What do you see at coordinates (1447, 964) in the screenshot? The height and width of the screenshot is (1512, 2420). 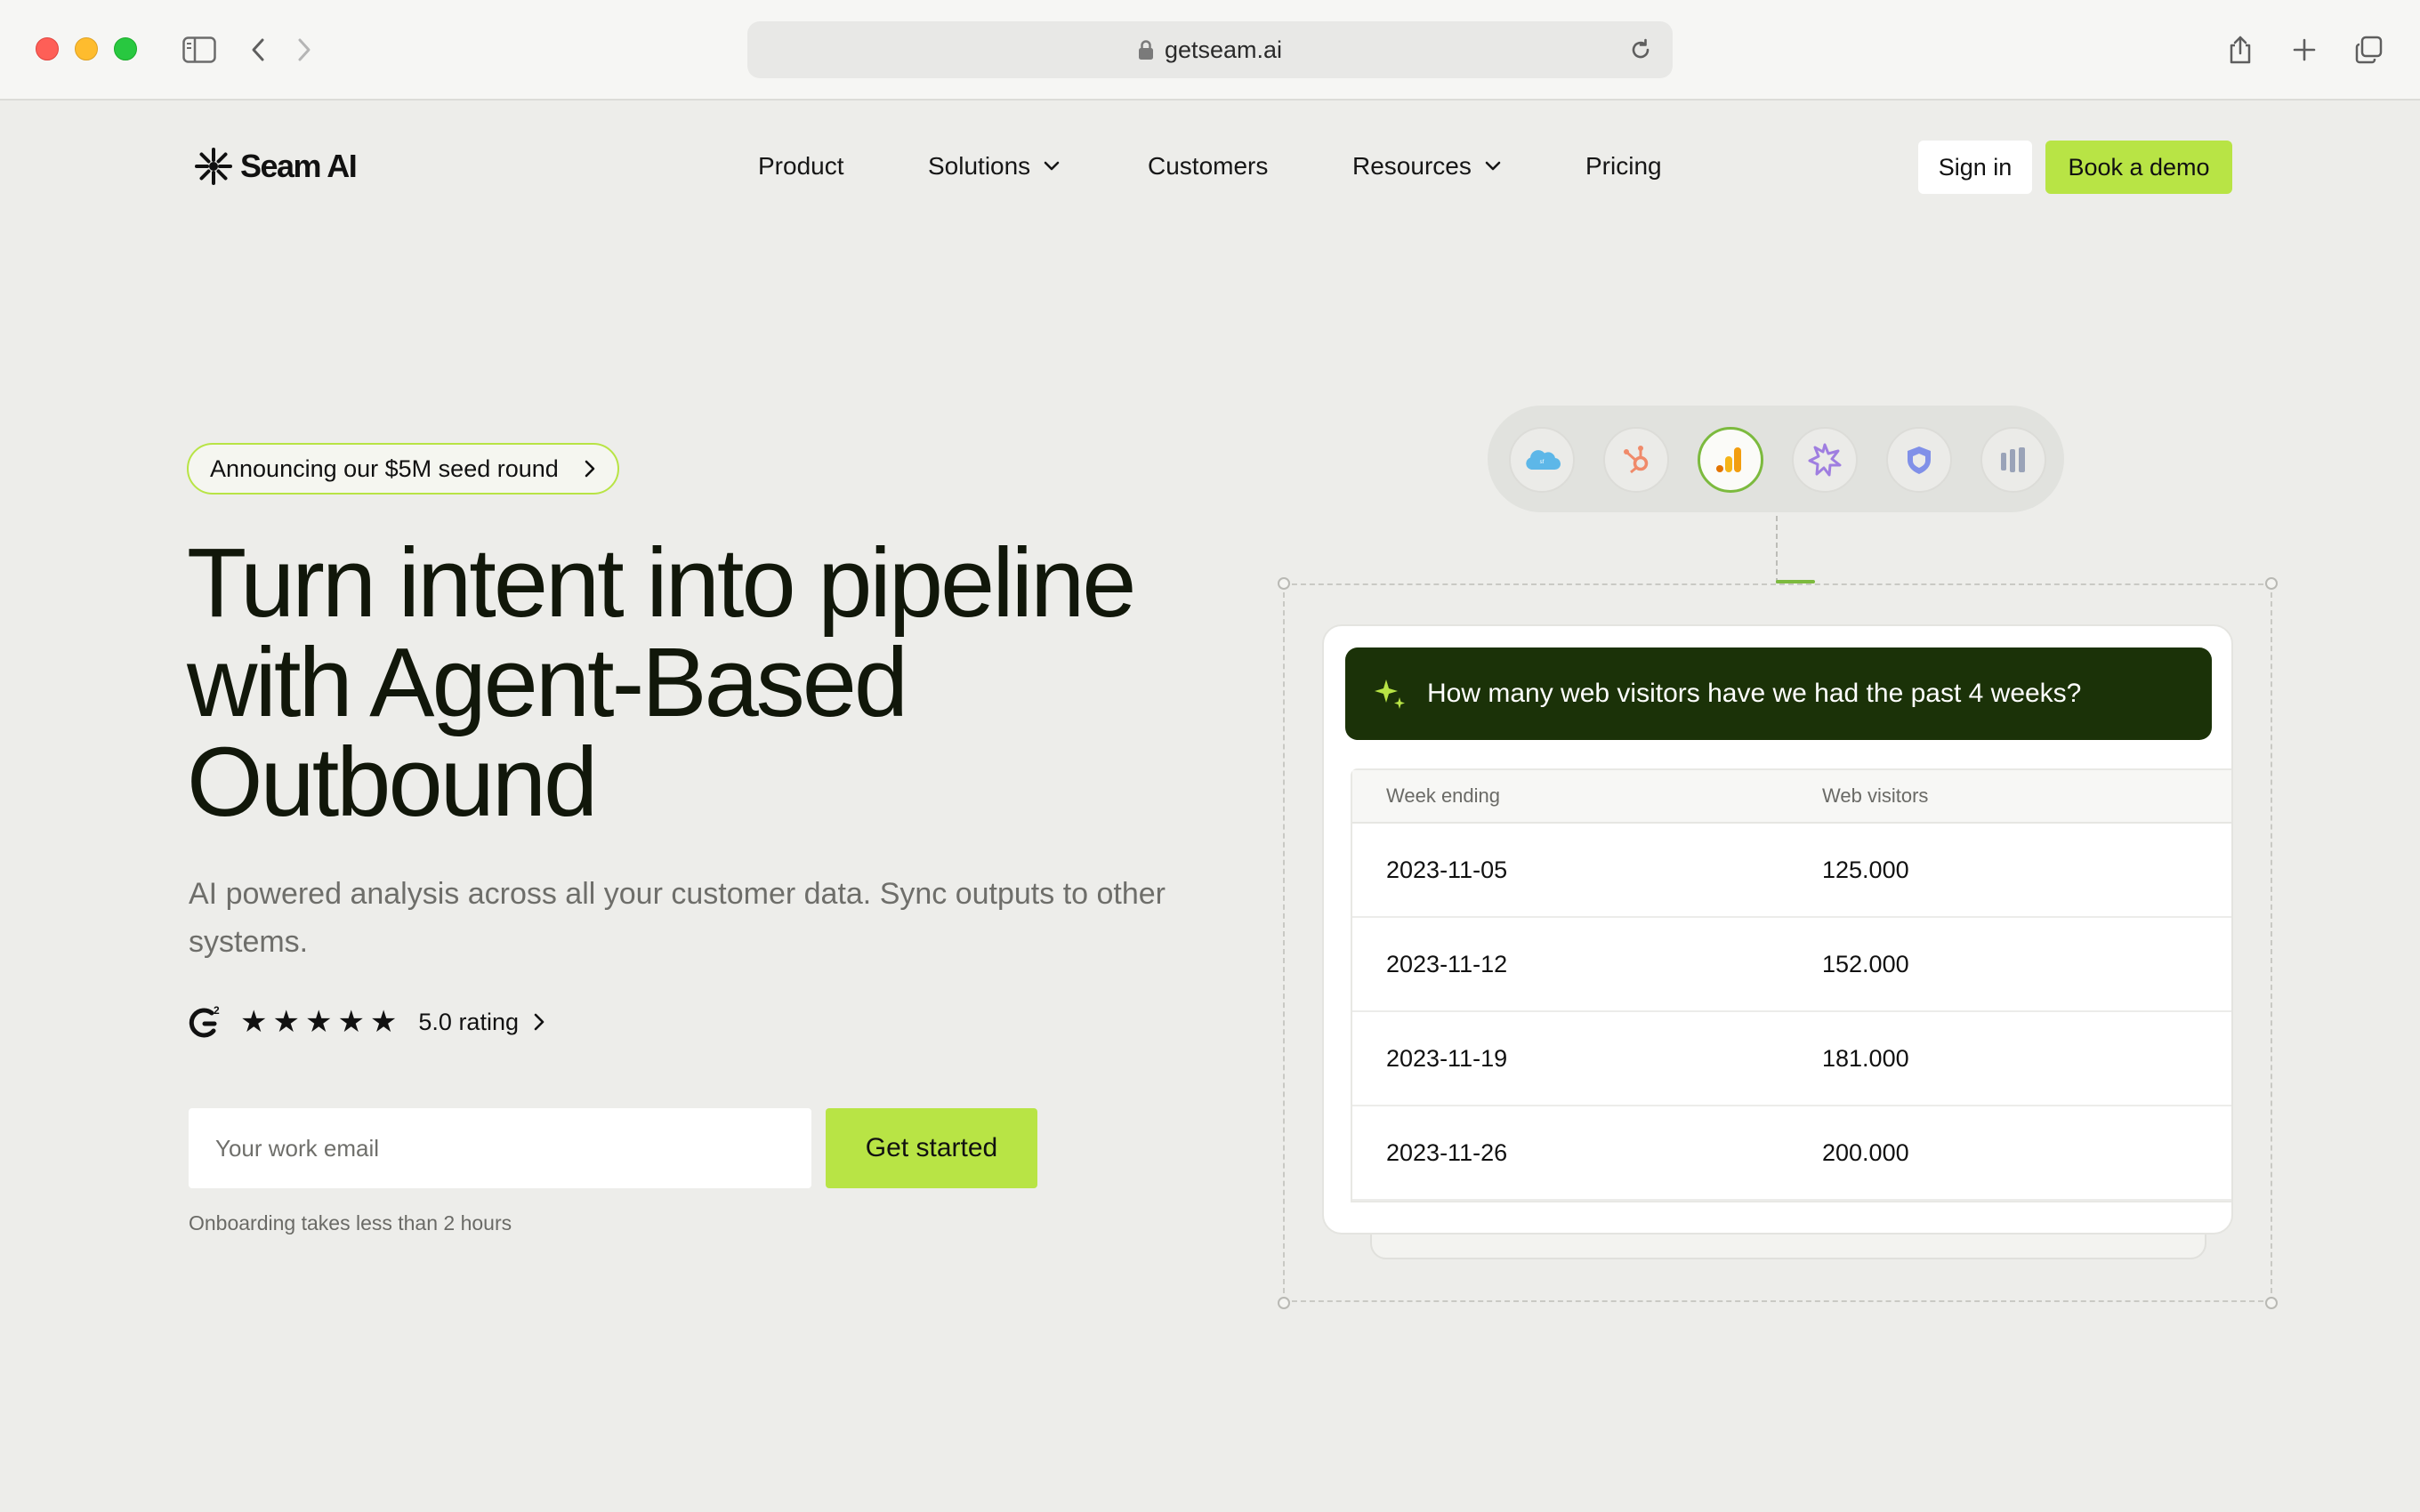 I see `cell-week: 2023-11-12` at bounding box center [1447, 964].